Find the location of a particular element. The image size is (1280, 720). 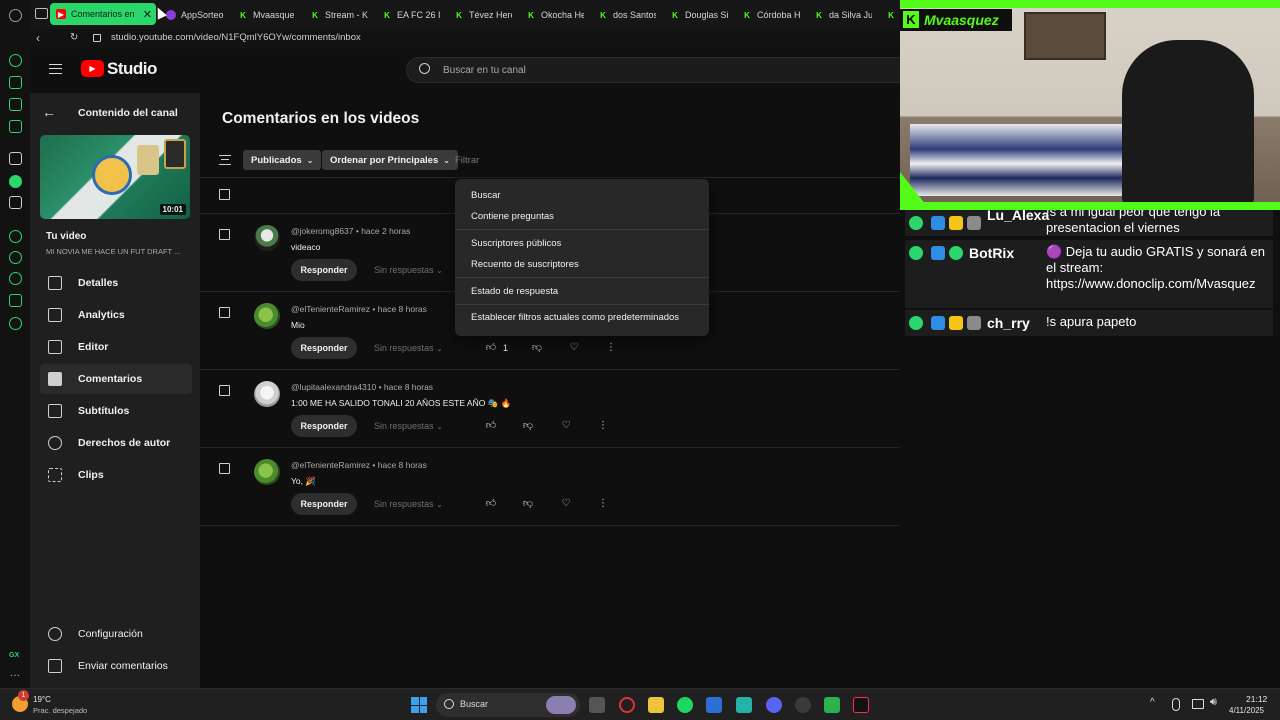

tab-youtube-studio: ▶ Comentarios en ✕ is located at coordinates (103, 14).